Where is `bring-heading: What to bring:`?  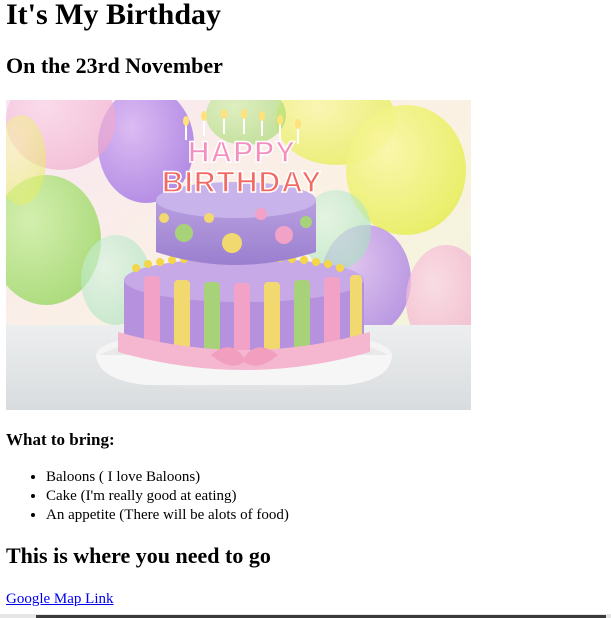
bring-heading: What to bring: is located at coordinates (60, 439).